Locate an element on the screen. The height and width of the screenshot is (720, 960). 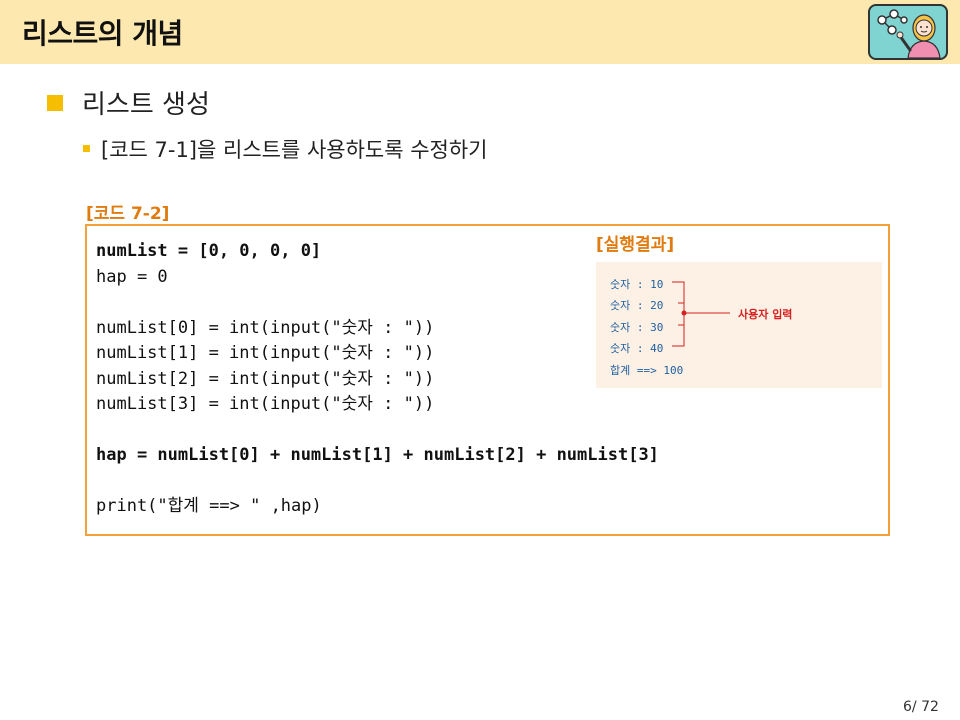
code-line: numList[1] = int(input("숫자 : ")) is located at coordinates (265, 353).